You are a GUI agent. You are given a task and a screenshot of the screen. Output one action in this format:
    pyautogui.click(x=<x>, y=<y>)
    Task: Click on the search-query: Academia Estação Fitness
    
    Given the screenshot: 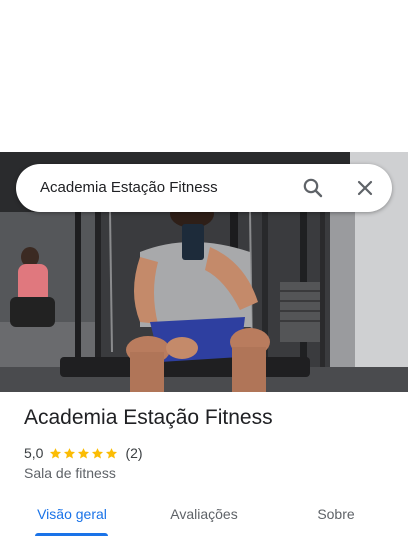 What is the action you would take?
    pyautogui.click(x=129, y=188)
    